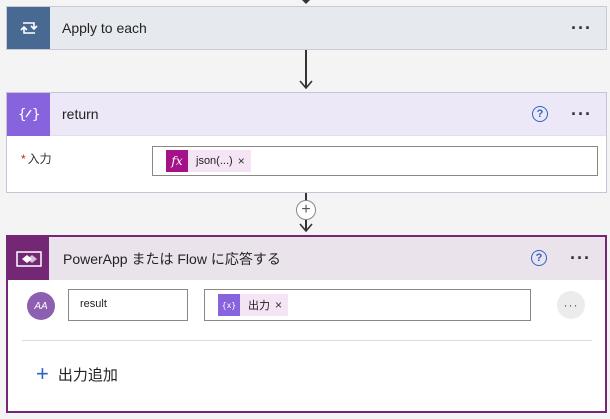  What do you see at coordinates (104, 28) in the screenshot?
I see `apply-to-each-title: Apply to each` at bounding box center [104, 28].